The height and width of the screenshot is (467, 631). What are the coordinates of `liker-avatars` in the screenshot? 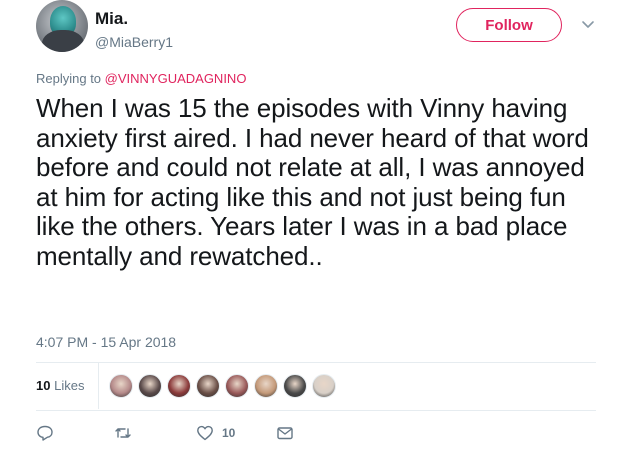 It's located at (225, 386).